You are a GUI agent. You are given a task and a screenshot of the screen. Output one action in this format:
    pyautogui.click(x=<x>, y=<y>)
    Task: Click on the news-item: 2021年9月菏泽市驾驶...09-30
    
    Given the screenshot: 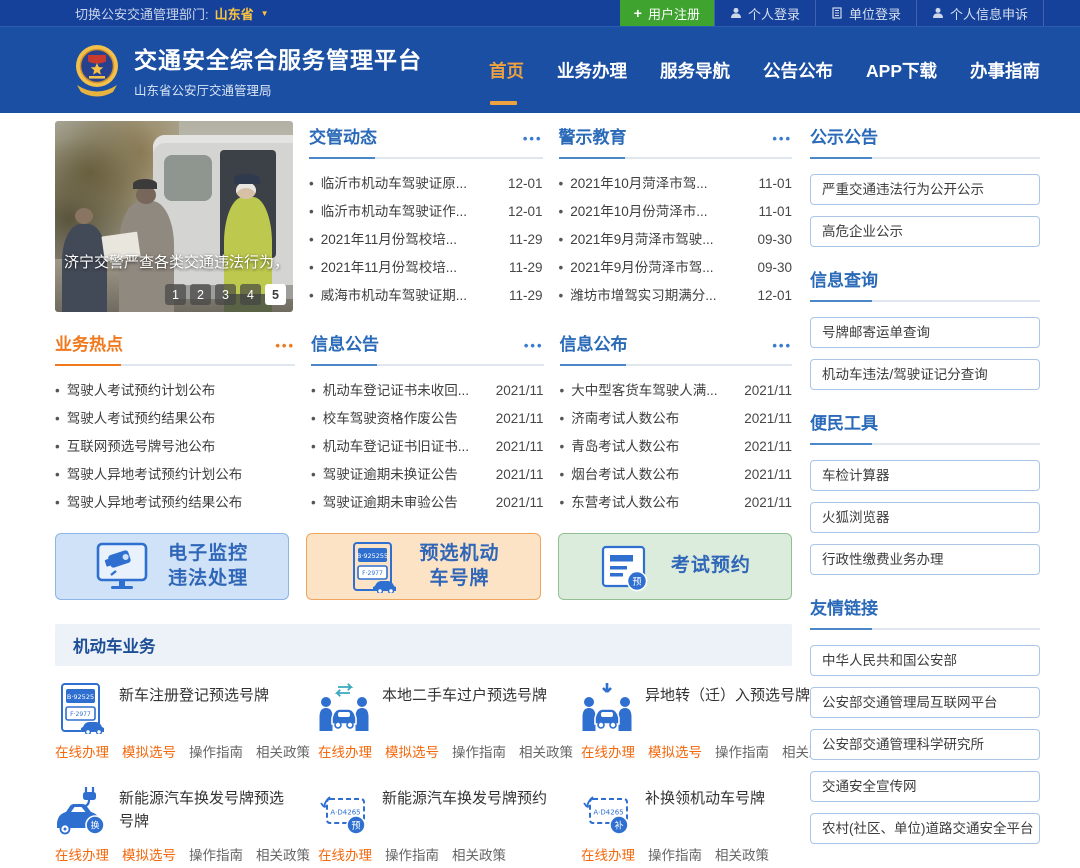 What is the action you would take?
    pyautogui.click(x=675, y=240)
    